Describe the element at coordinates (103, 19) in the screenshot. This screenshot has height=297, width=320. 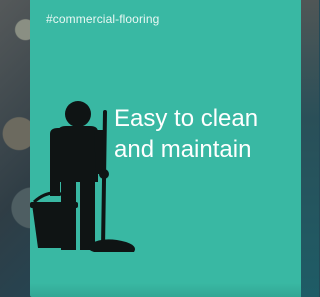
I see `hashtag-label: #commercial-flooring` at that location.